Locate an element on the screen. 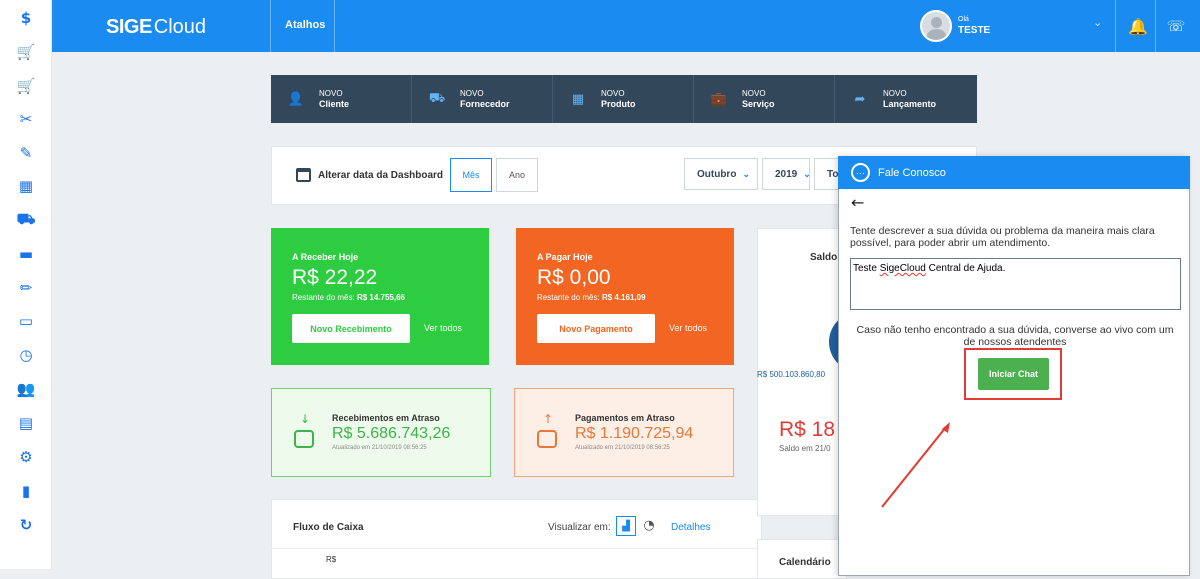 This screenshot has height=579, width=1200. divider is located at coordinates (516, 548).